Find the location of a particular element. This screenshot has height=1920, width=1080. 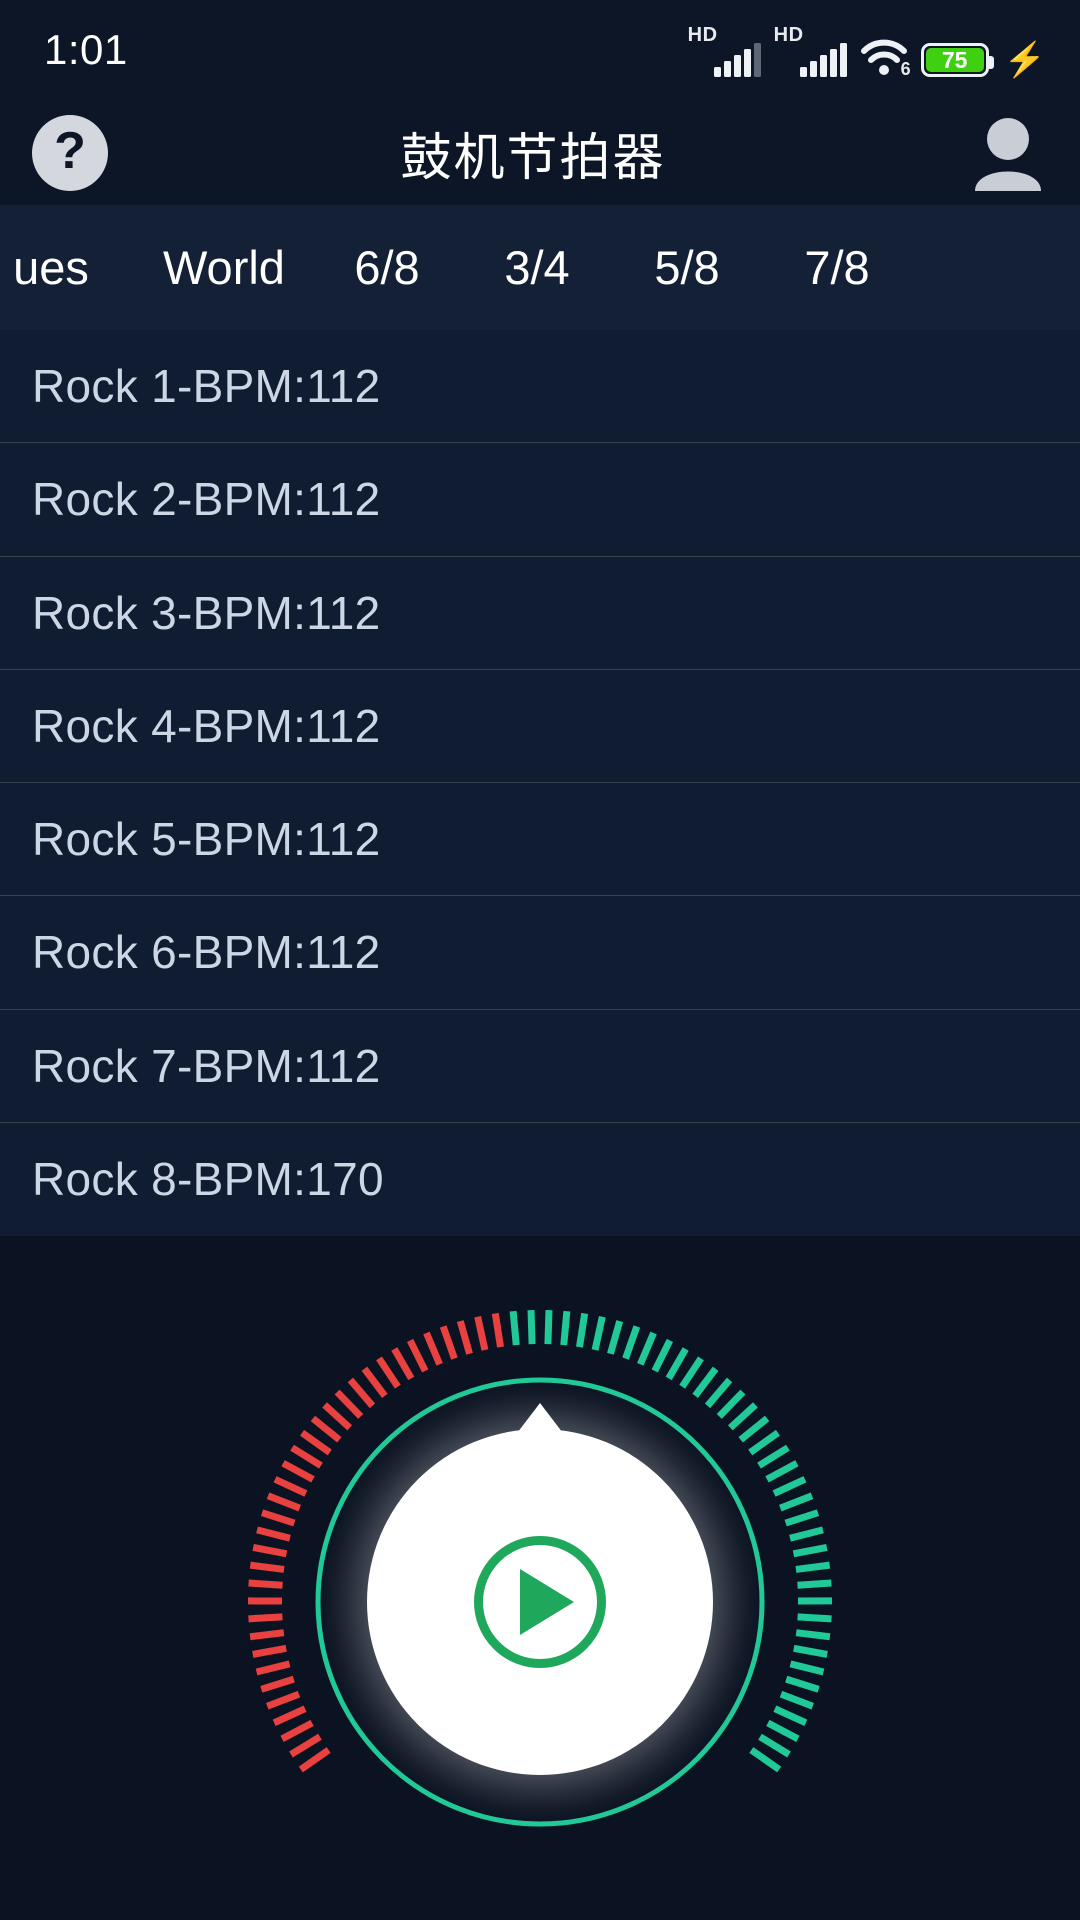

user-avatar-icon is located at coordinates (1008, 153).